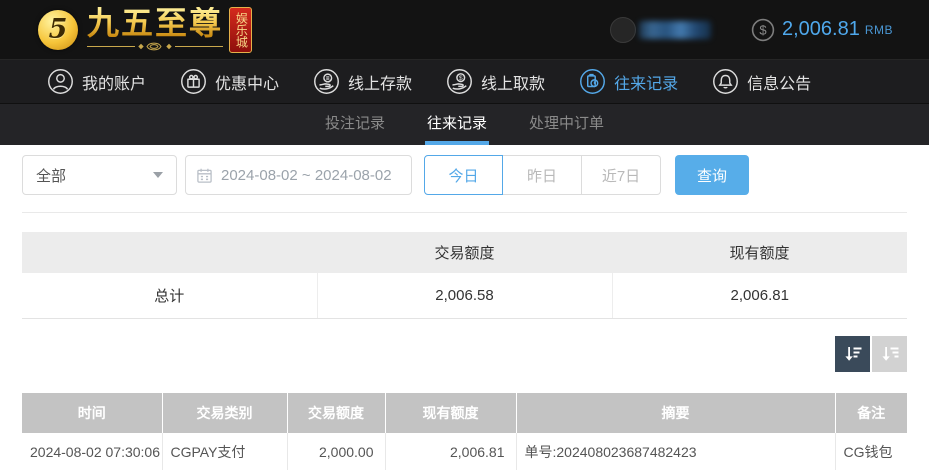  I want to click on logo-monogram: 5, so click(58, 29).